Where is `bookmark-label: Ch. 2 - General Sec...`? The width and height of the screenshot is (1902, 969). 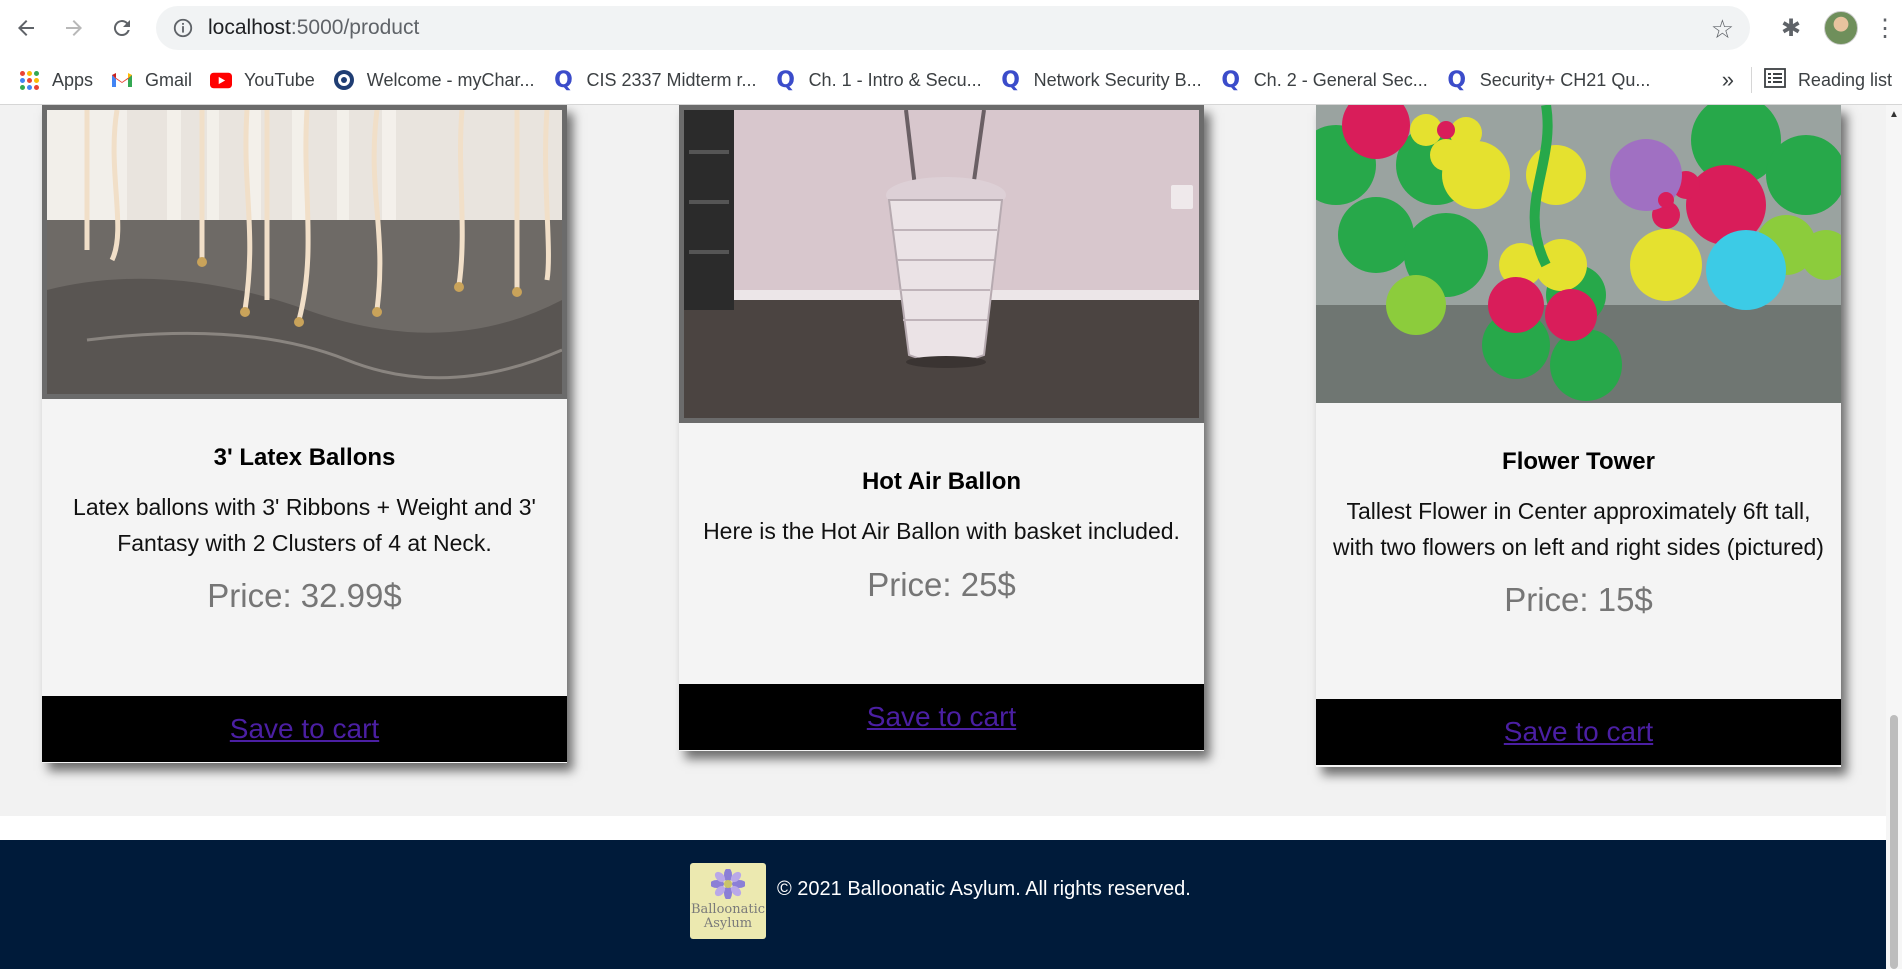
bookmark-label: Ch. 2 - General Sec... is located at coordinates (1340, 79).